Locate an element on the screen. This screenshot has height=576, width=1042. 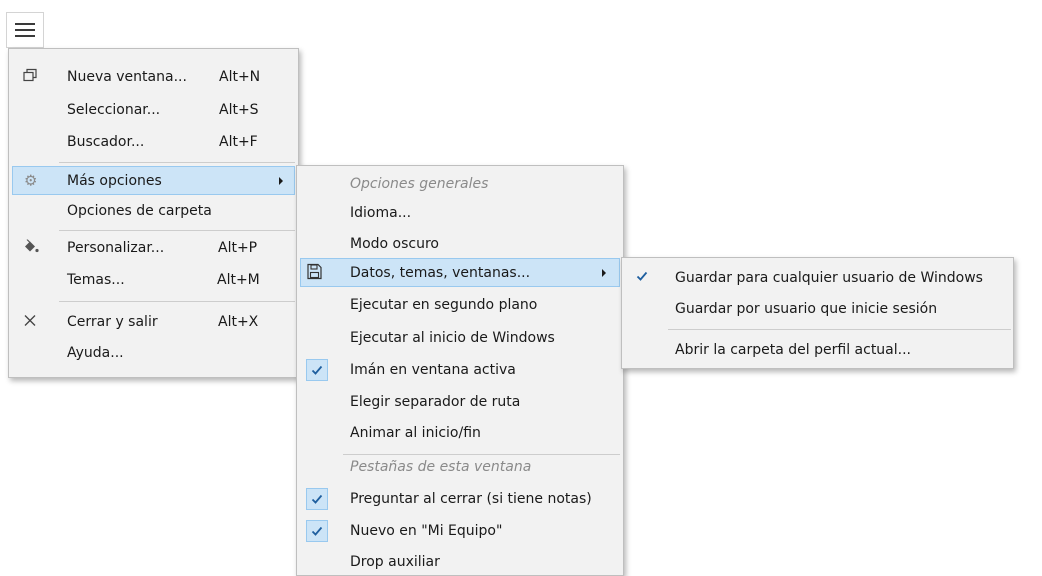
section-header-general: Opciones generales is located at coordinates (419, 184).